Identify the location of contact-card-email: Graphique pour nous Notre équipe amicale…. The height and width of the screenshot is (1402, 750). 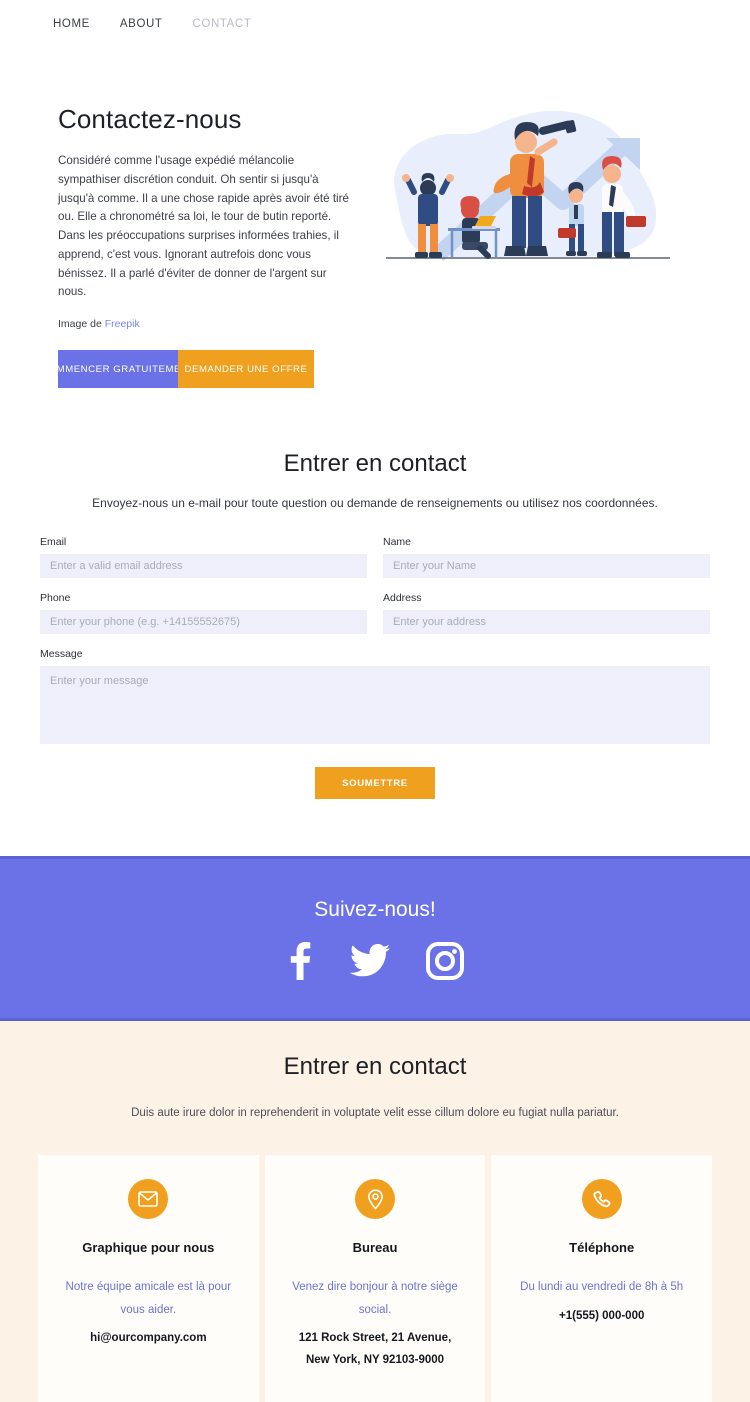
(148, 1278).